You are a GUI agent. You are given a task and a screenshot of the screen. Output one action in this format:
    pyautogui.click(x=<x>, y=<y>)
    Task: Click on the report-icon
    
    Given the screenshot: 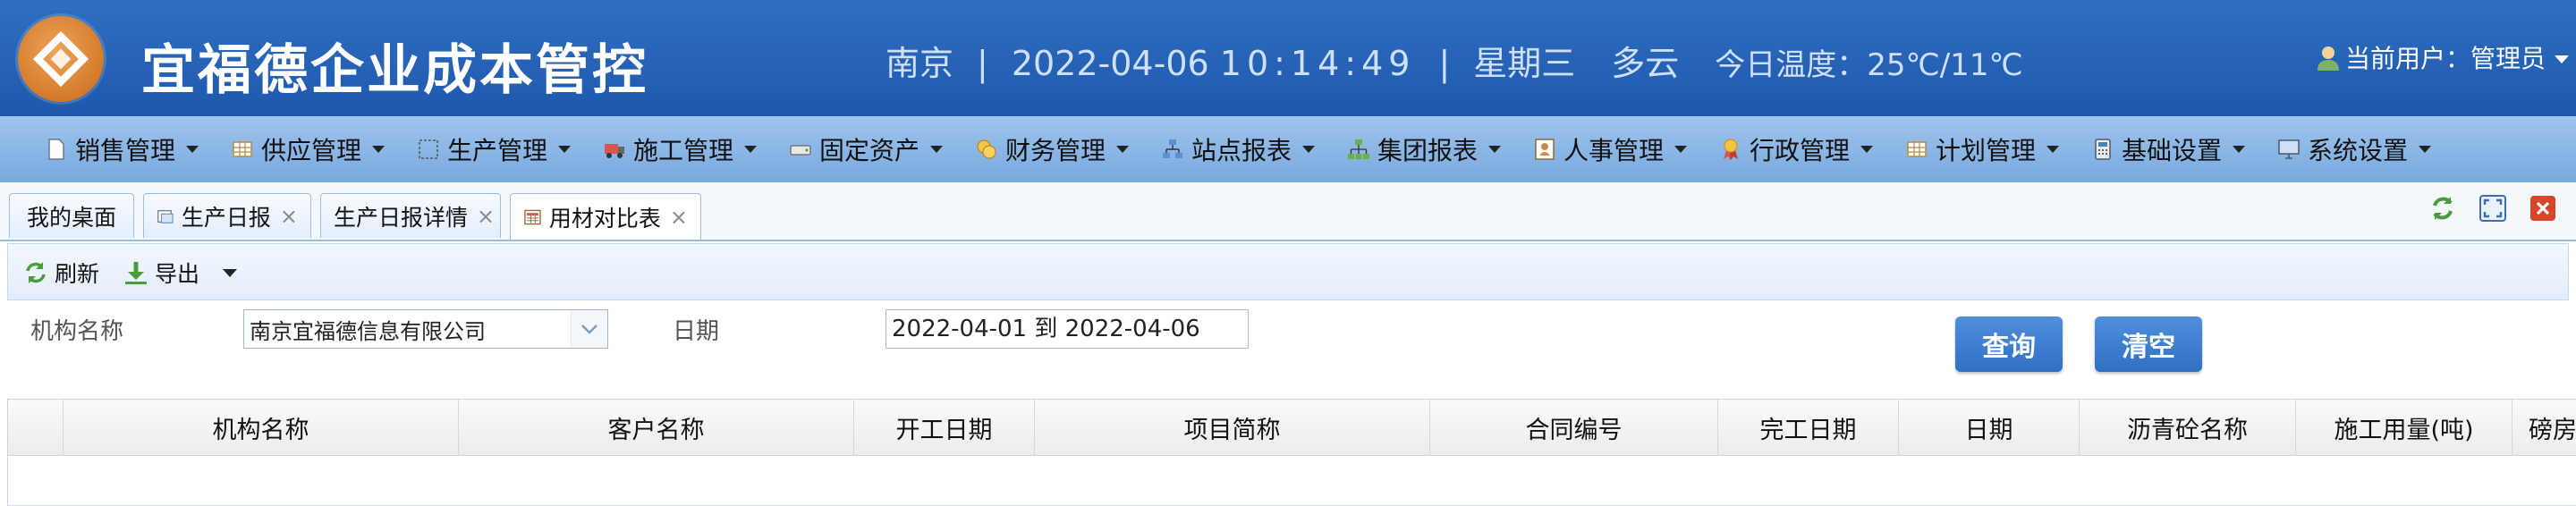 What is the action you would take?
    pyautogui.click(x=165, y=216)
    